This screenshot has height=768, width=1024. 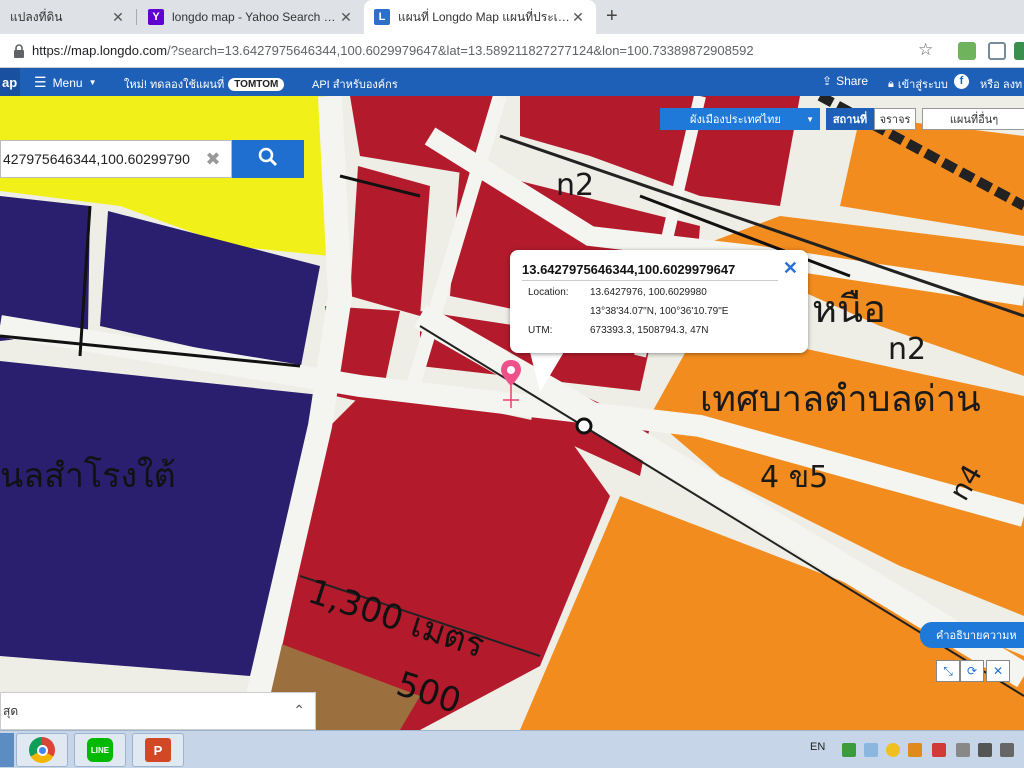 I want to click on search-icon, so click(x=268, y=159).